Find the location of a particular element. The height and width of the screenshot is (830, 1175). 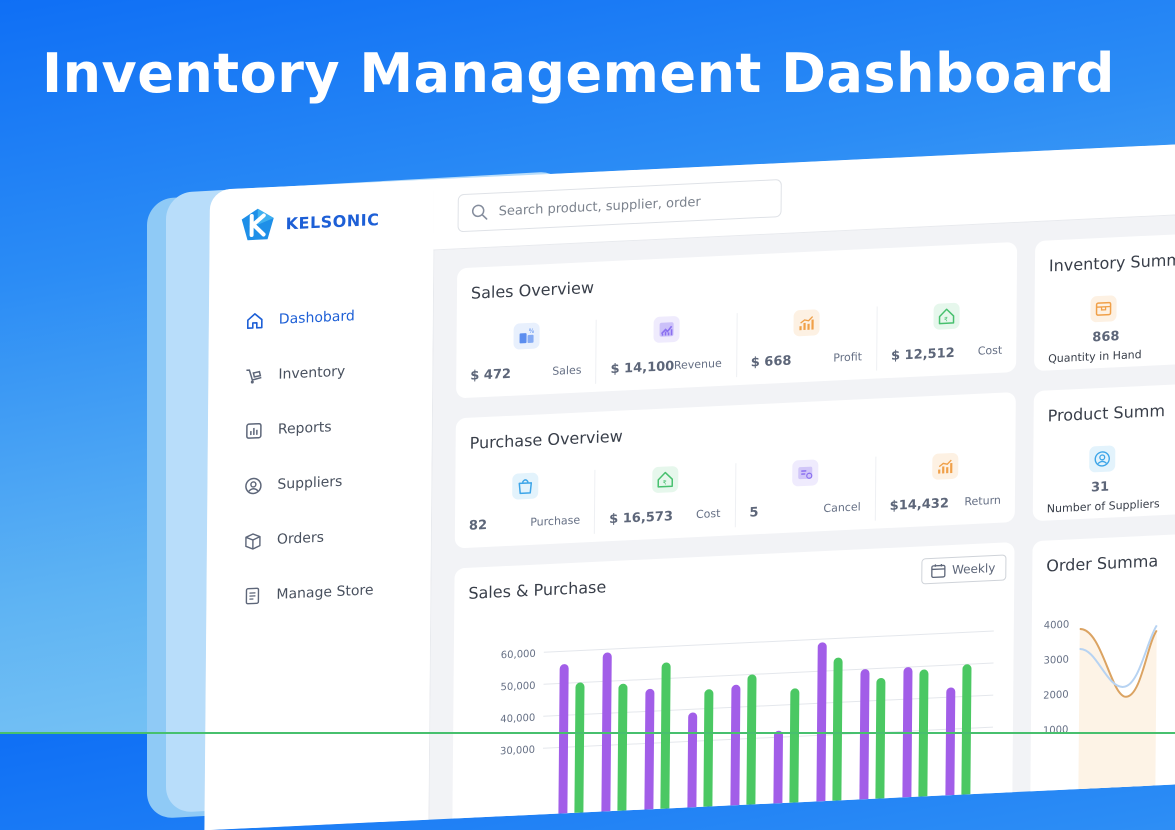

sidebar-item-suppliers: Suppliers is located at coordinates (309, 482).